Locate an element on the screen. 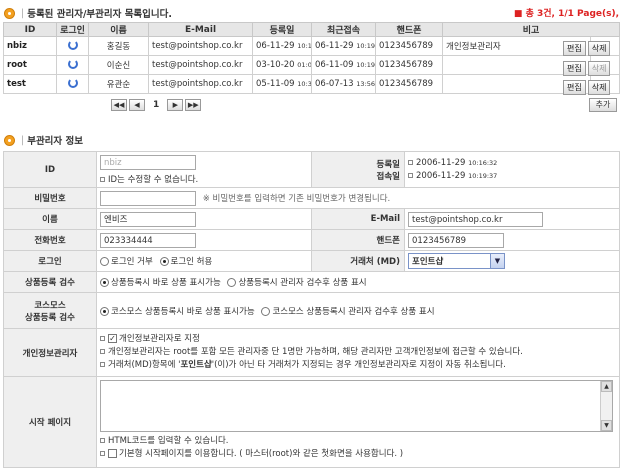  login-allow-radio is located at coordinates (164, 261).